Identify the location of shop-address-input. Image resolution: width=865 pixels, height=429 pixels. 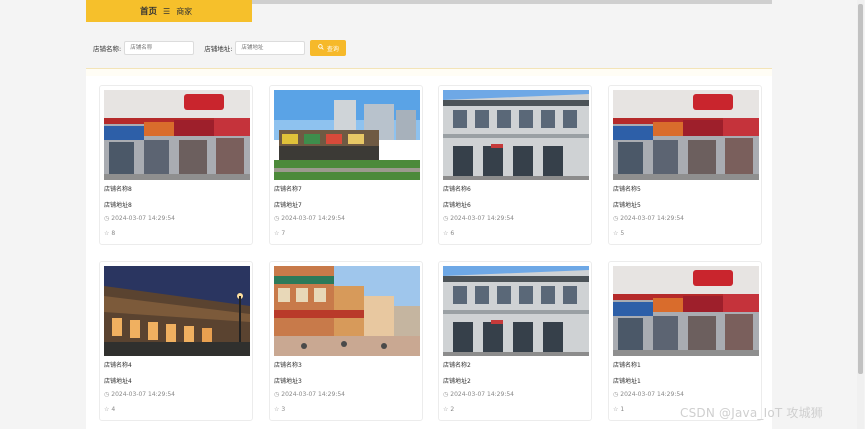
(270, 48).